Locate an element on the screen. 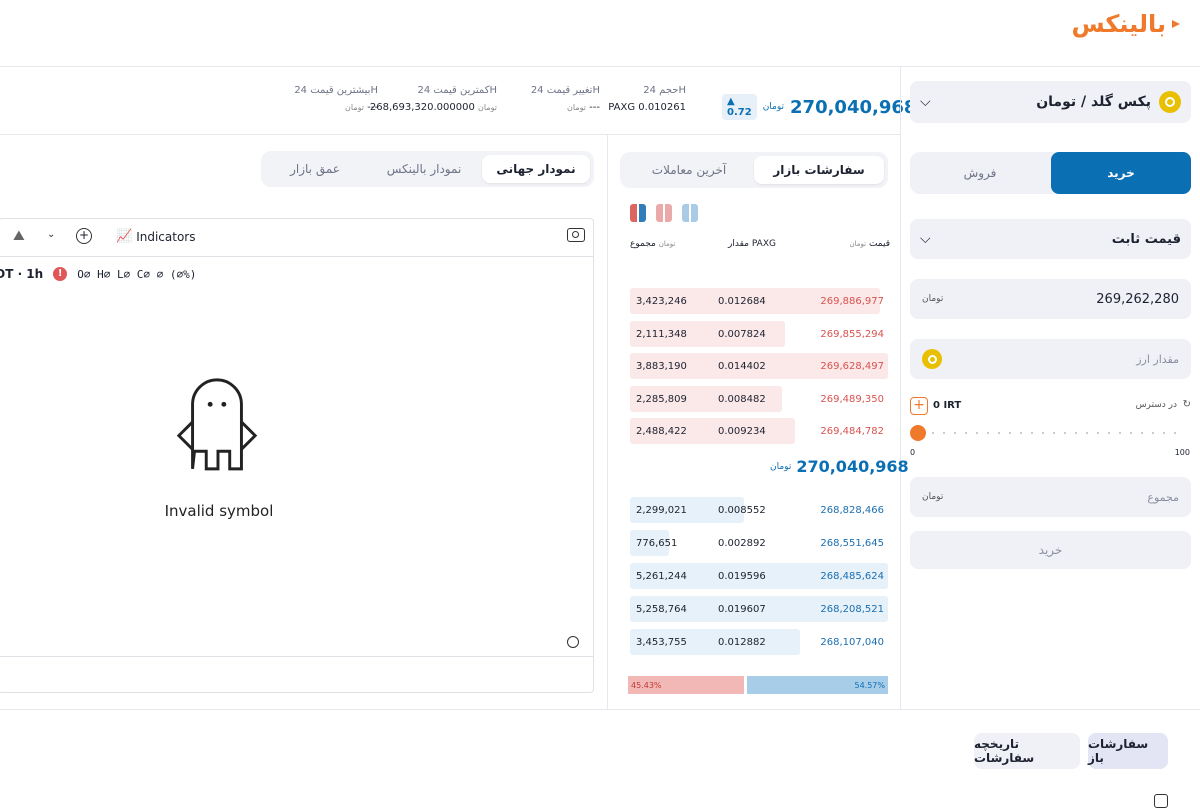 This screenshot has height=808, width=1200. ask-row: 2,488,422 0.009234 269,484,782 is located at coordinates (760, 431).